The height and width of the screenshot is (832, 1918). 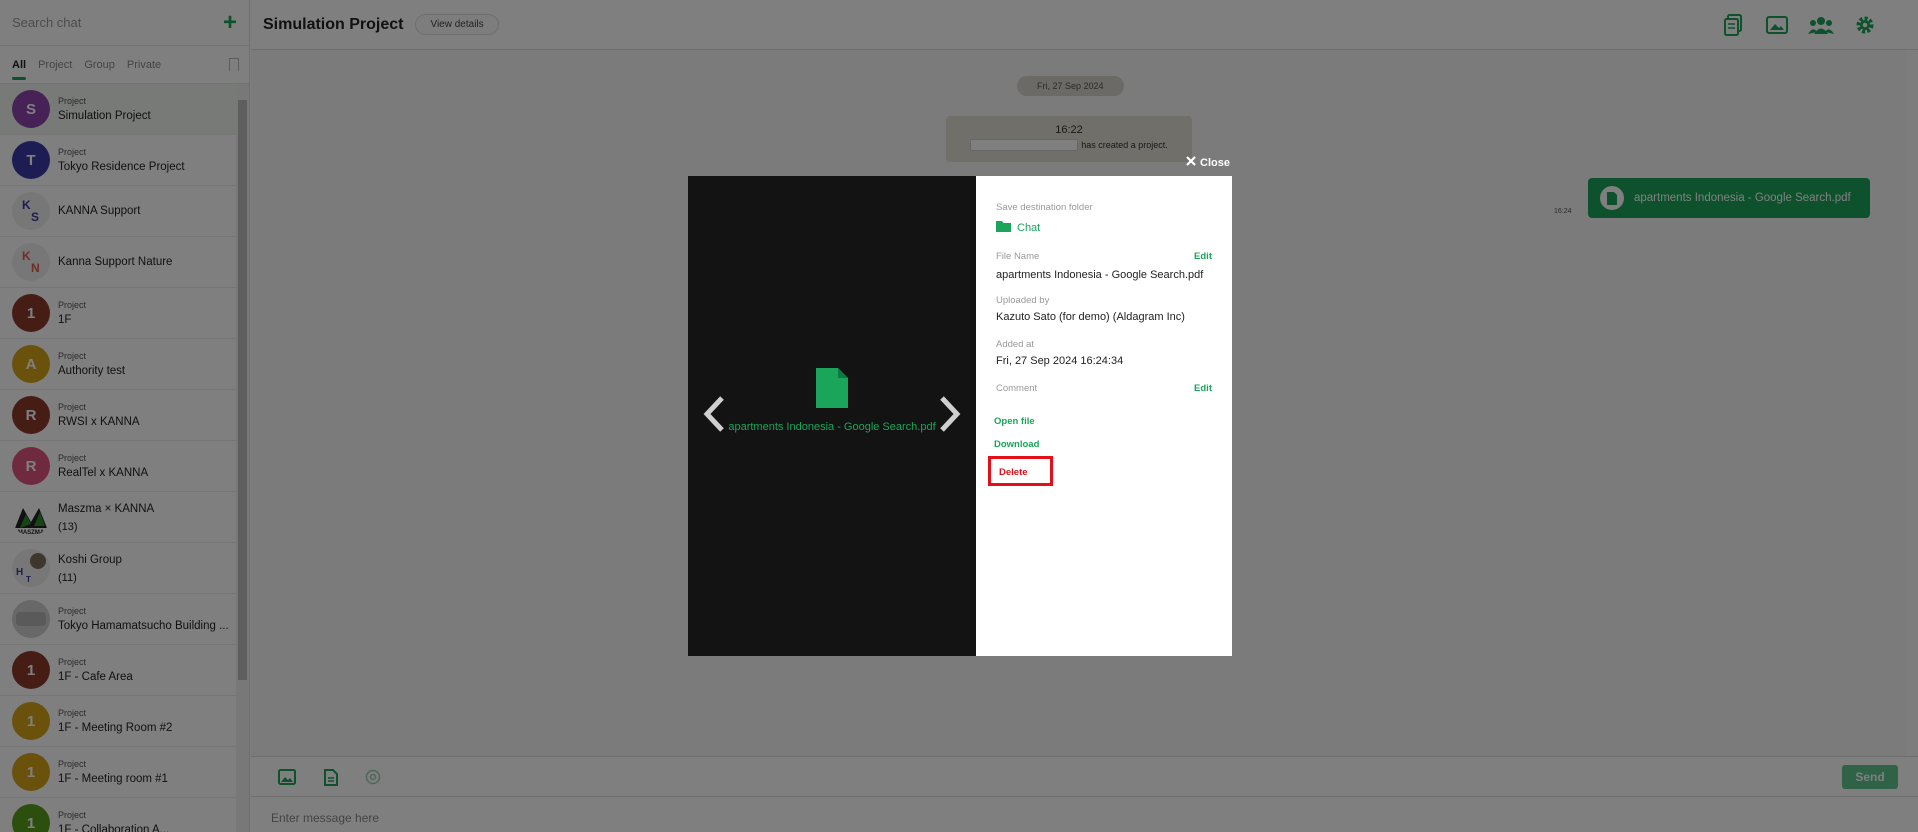 I want to click on folder-icon, so click(x=1003, y=228).